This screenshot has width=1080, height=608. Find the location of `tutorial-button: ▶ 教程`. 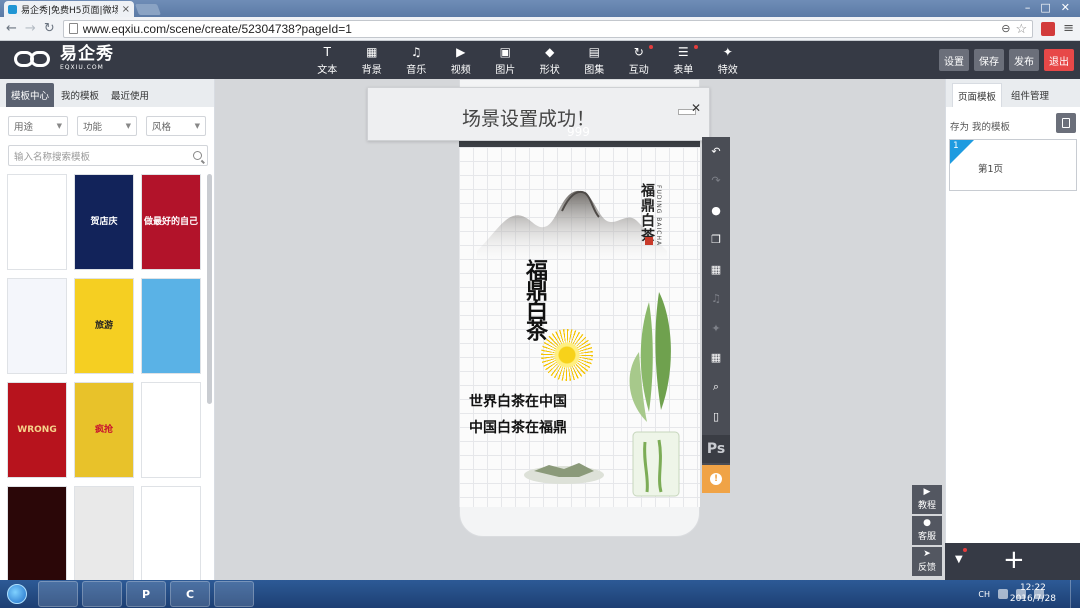

tutorial-button: ▶ 教程 is located at coordinates (927, 499).